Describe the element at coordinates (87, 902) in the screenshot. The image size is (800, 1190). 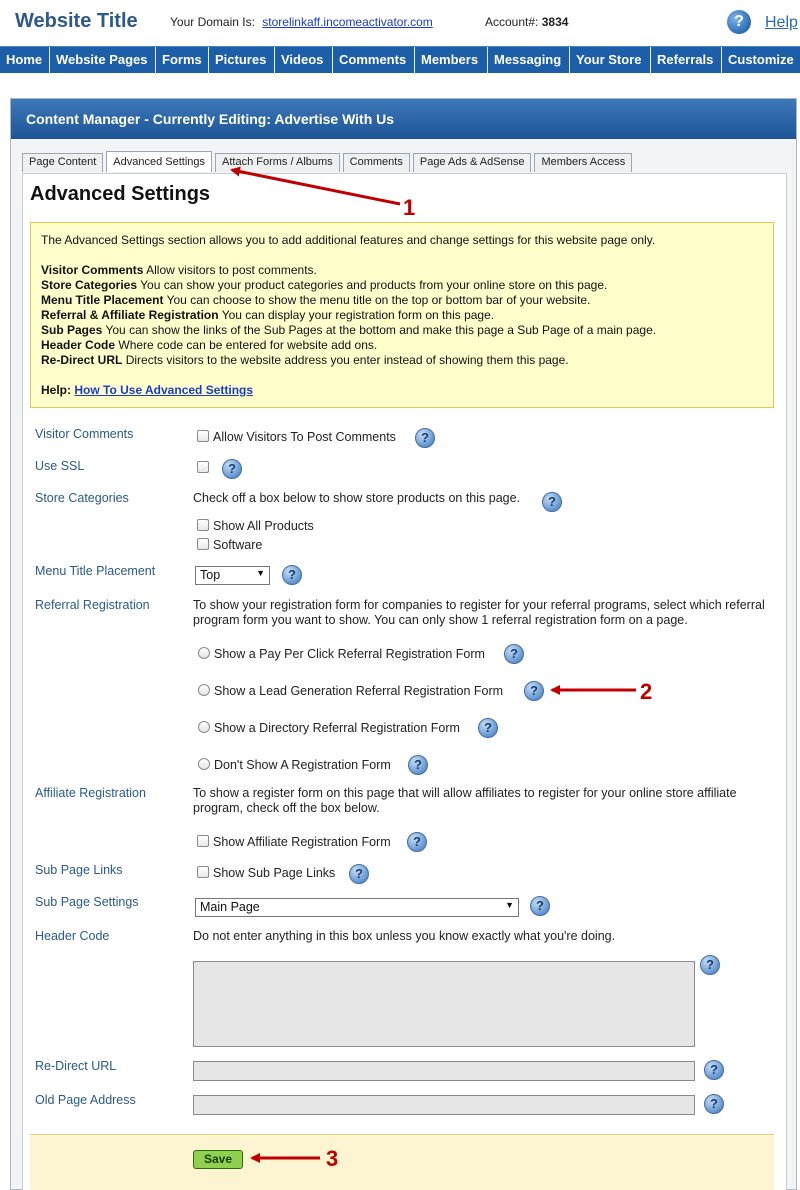
I see `sub-page-settings-label: Sub Page Settings` at that location.